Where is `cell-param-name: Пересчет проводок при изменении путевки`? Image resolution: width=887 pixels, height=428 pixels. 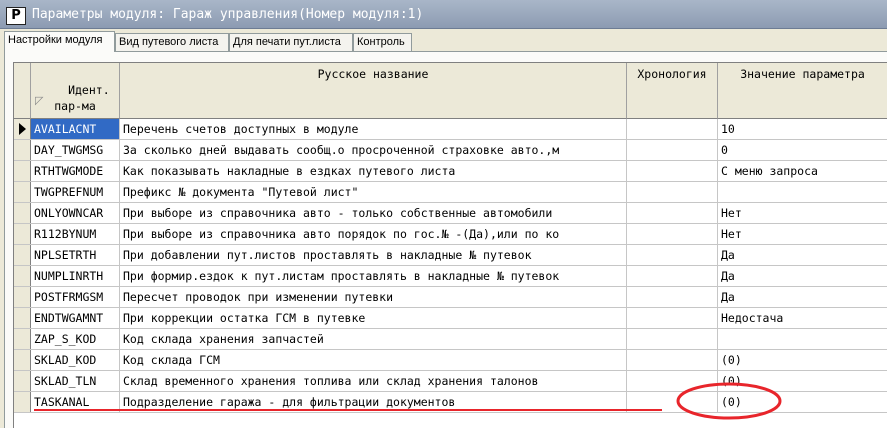
cell-param-name: Пересчет проводок при изменении путевки is located at coordinates (373, 297).